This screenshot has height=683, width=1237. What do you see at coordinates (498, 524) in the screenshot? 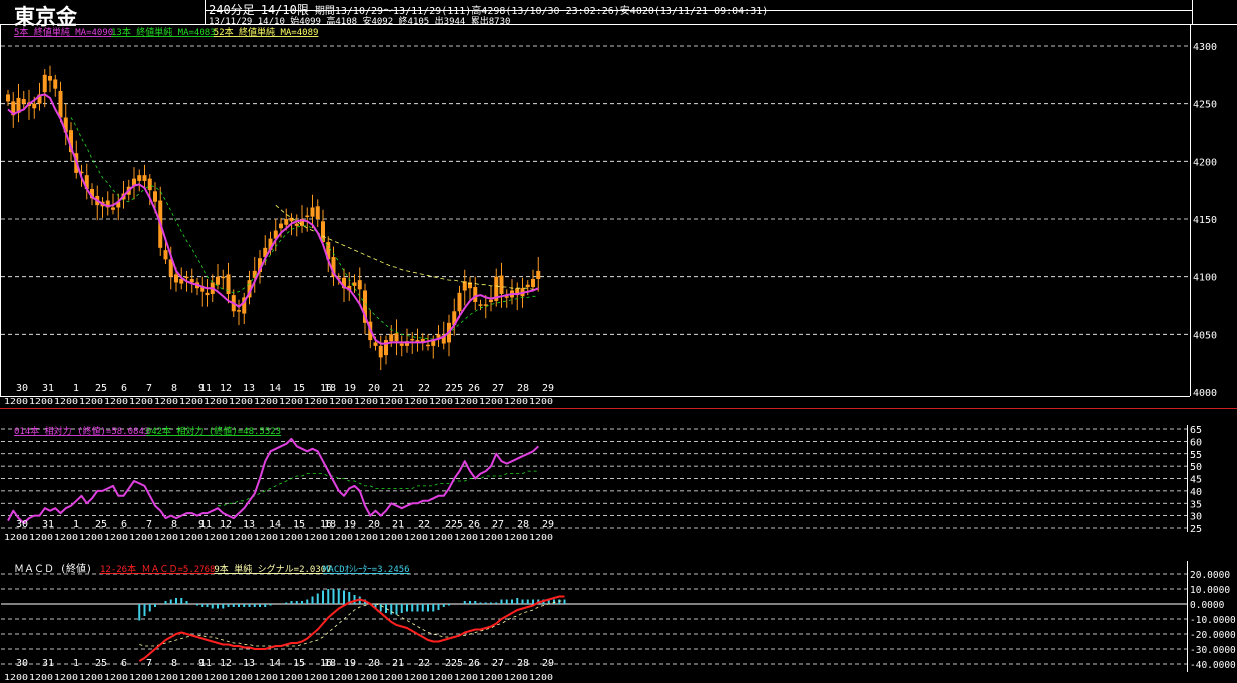
I see `x-day-label: 27` at bounding box center [498, 524].